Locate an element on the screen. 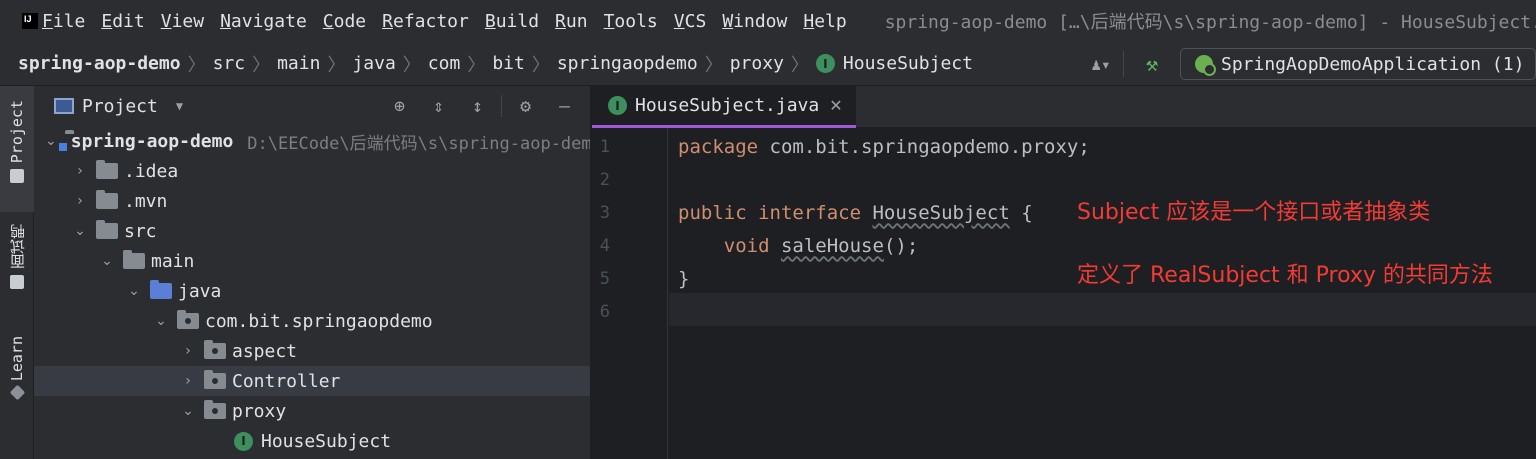 The height and width of the screenshot is (459, 1536). line-number: 4 is located at coordinates (604, 245).